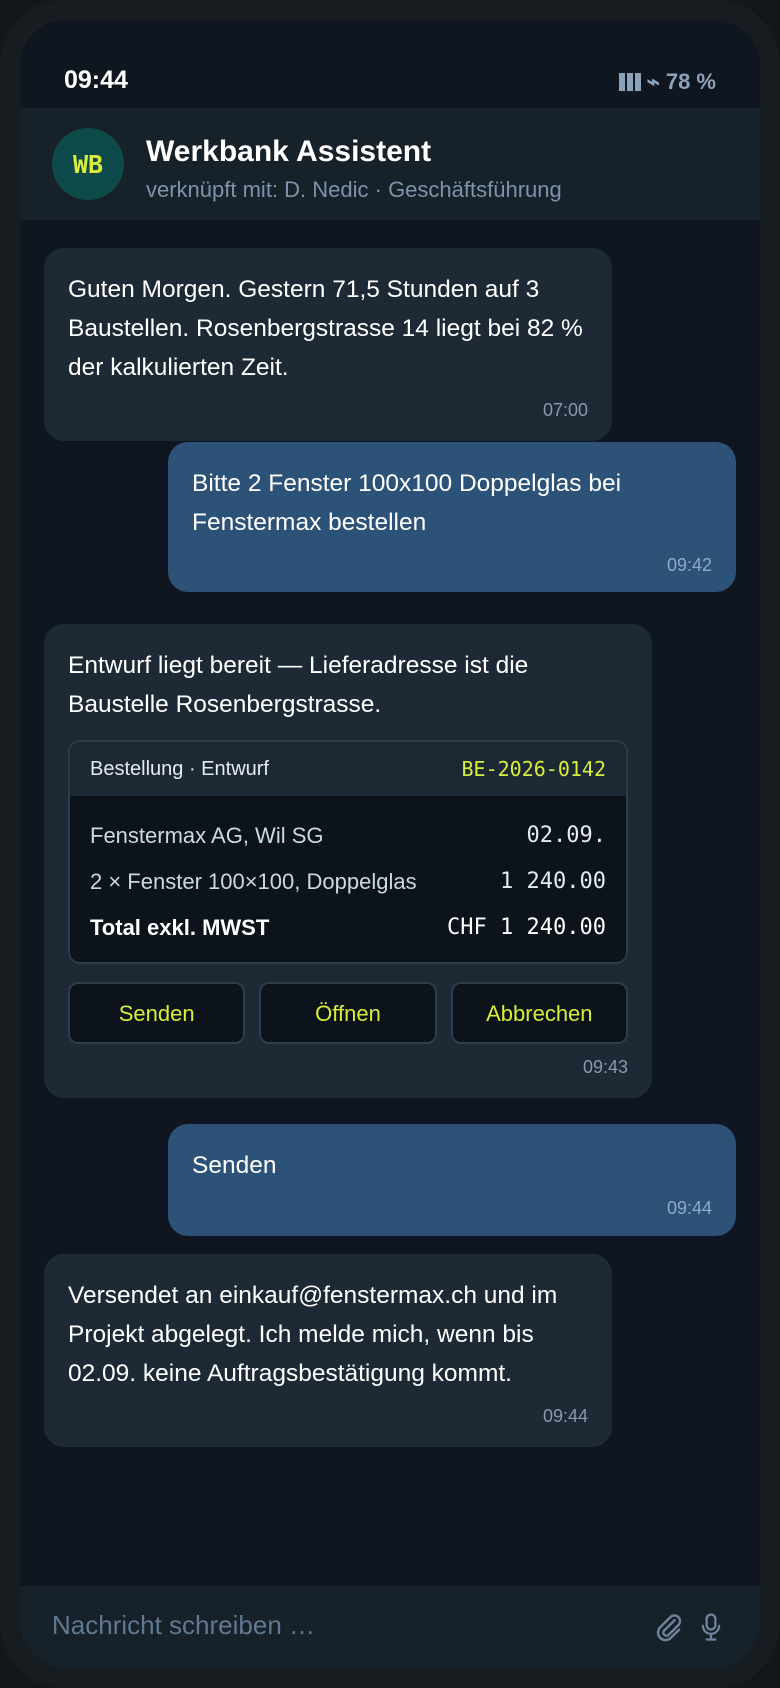 Image resolution: width=780 pixels, height=1688 pixels. I want to click on status-bar: 09:44 ⌁ 78 %, so click(390, 64).